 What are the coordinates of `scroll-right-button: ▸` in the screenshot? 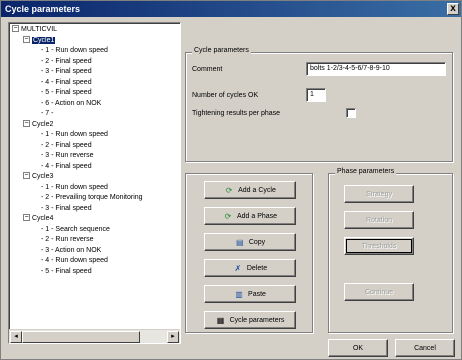 It's located at (173, 337).